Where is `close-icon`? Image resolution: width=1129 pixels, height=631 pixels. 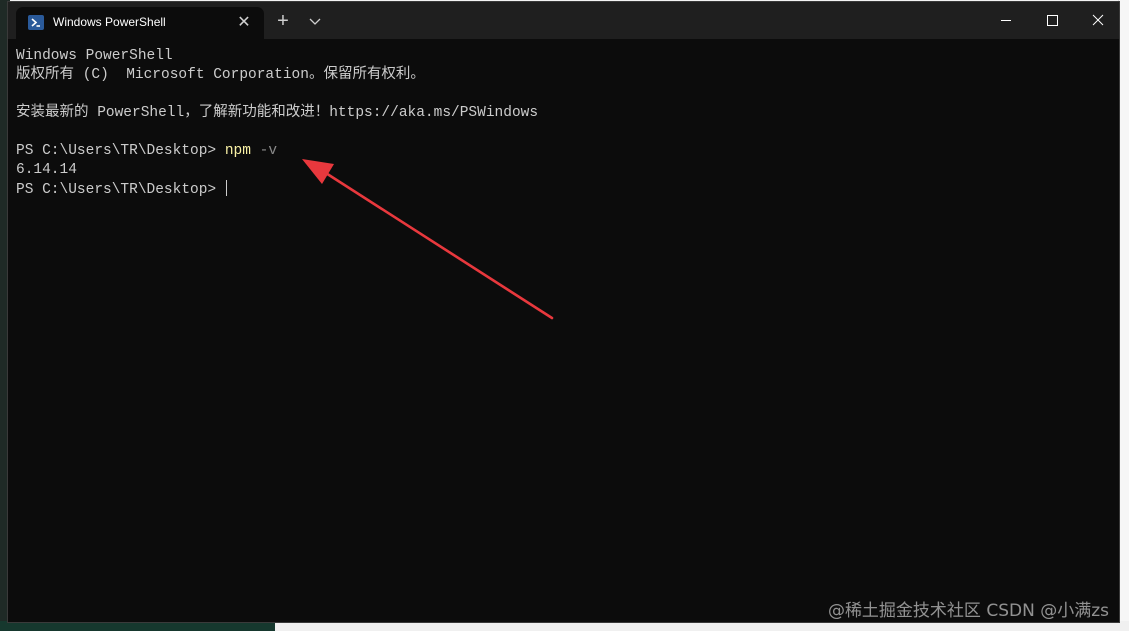 close-icon is located at coordinates (1098, 20).